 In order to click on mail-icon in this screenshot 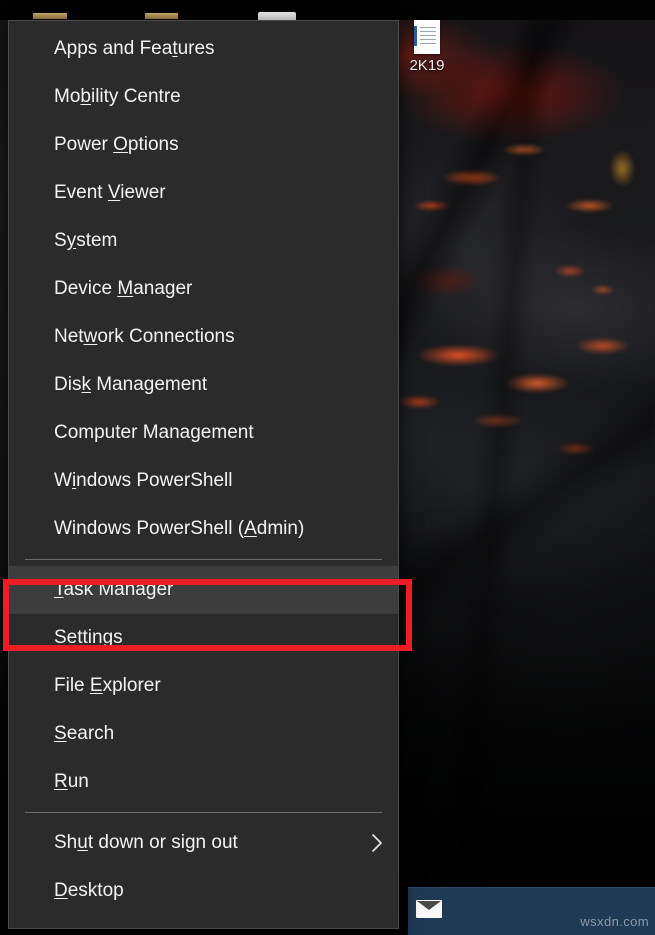, I will do `click(429, 909)`.